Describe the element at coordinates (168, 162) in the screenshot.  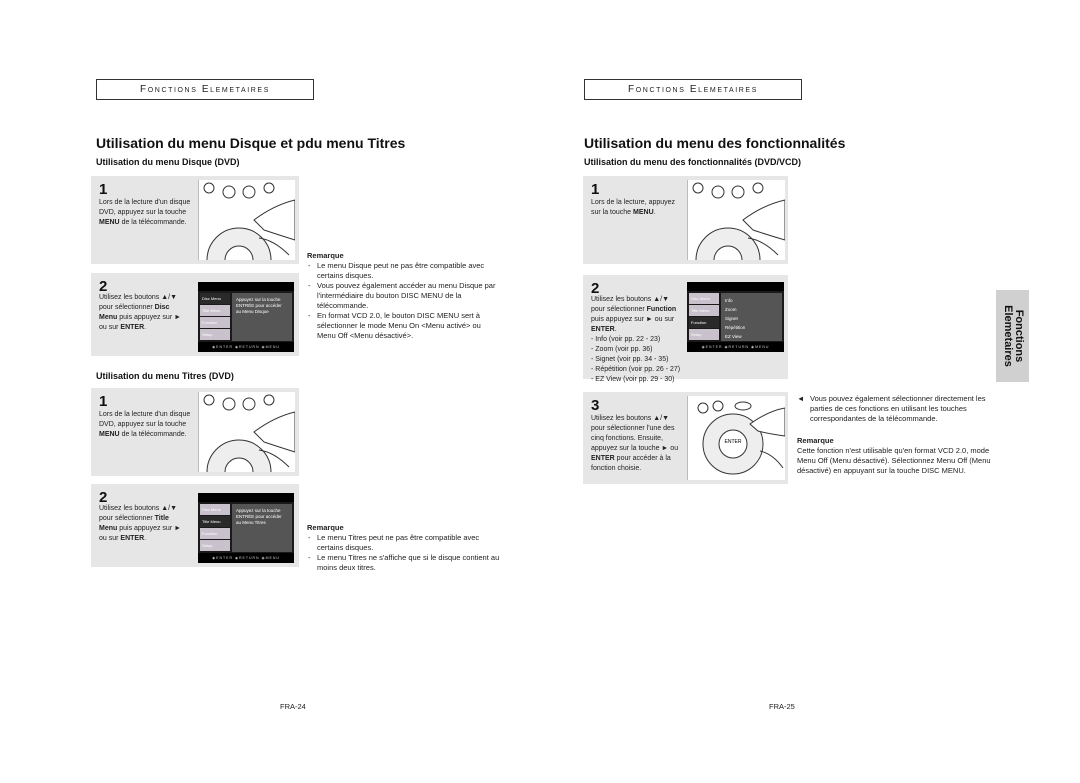
I see `subtitle-disc-menu: Utilisation du menu Disque (DVD)` at that location.